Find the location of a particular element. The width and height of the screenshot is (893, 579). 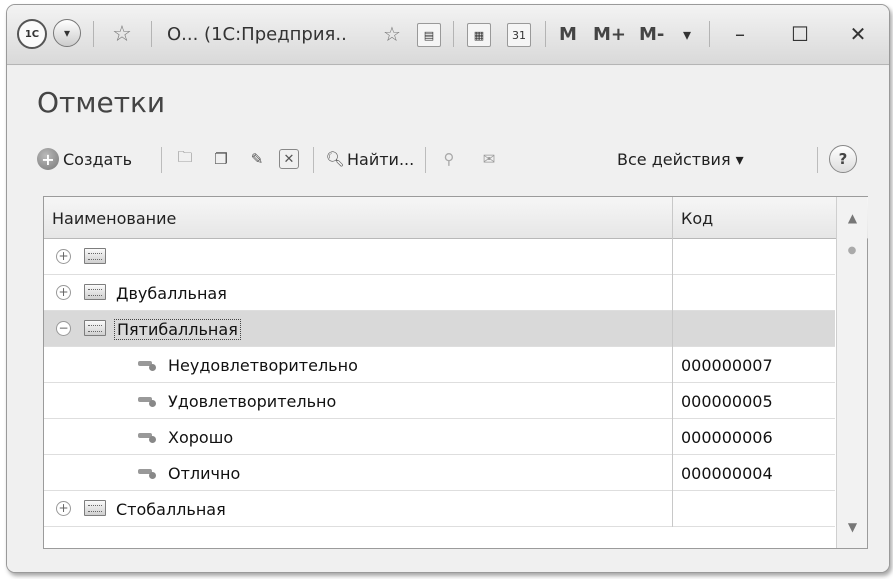

table-row-selected: − Пятибалльная is located at coordinates (439, 329).